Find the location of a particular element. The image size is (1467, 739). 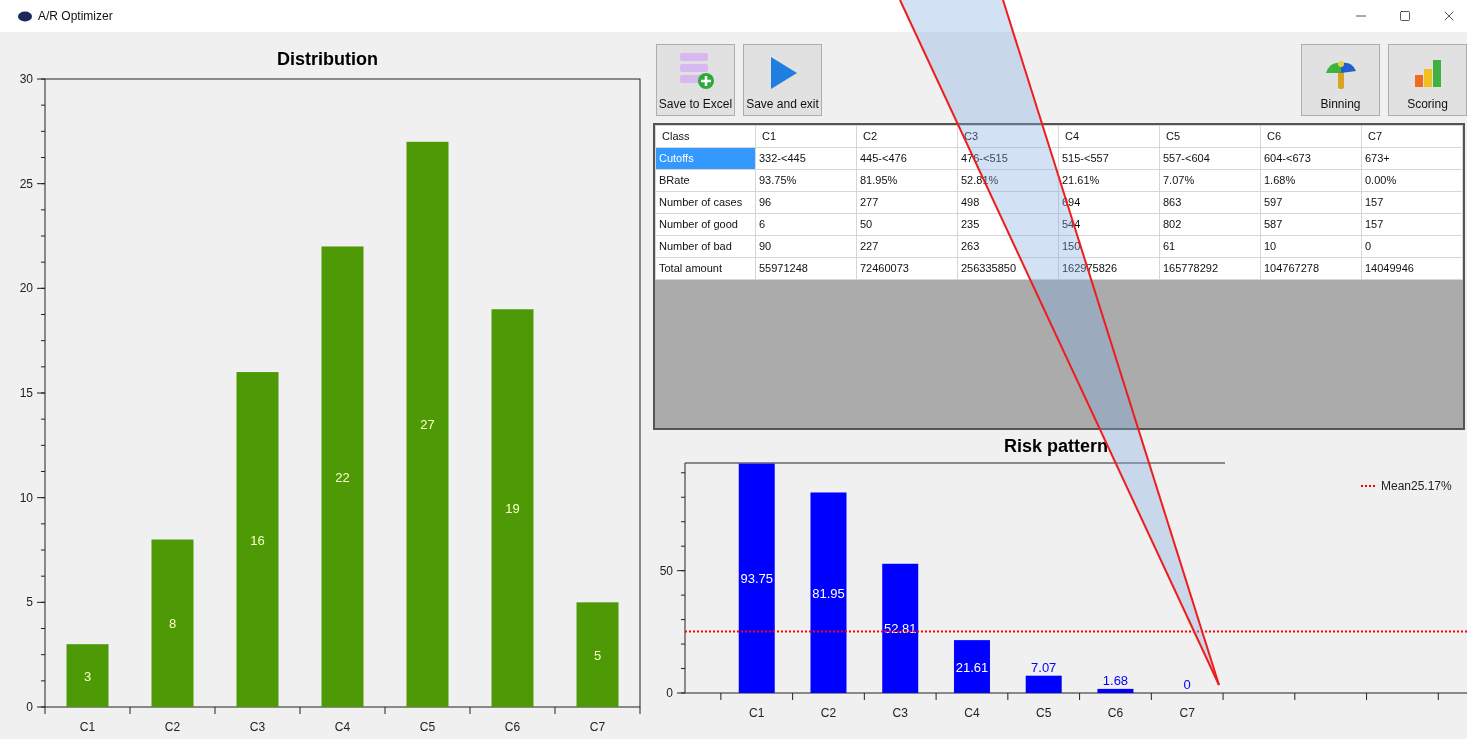

table-cell: 597 is located at coordinates (1311, 202).